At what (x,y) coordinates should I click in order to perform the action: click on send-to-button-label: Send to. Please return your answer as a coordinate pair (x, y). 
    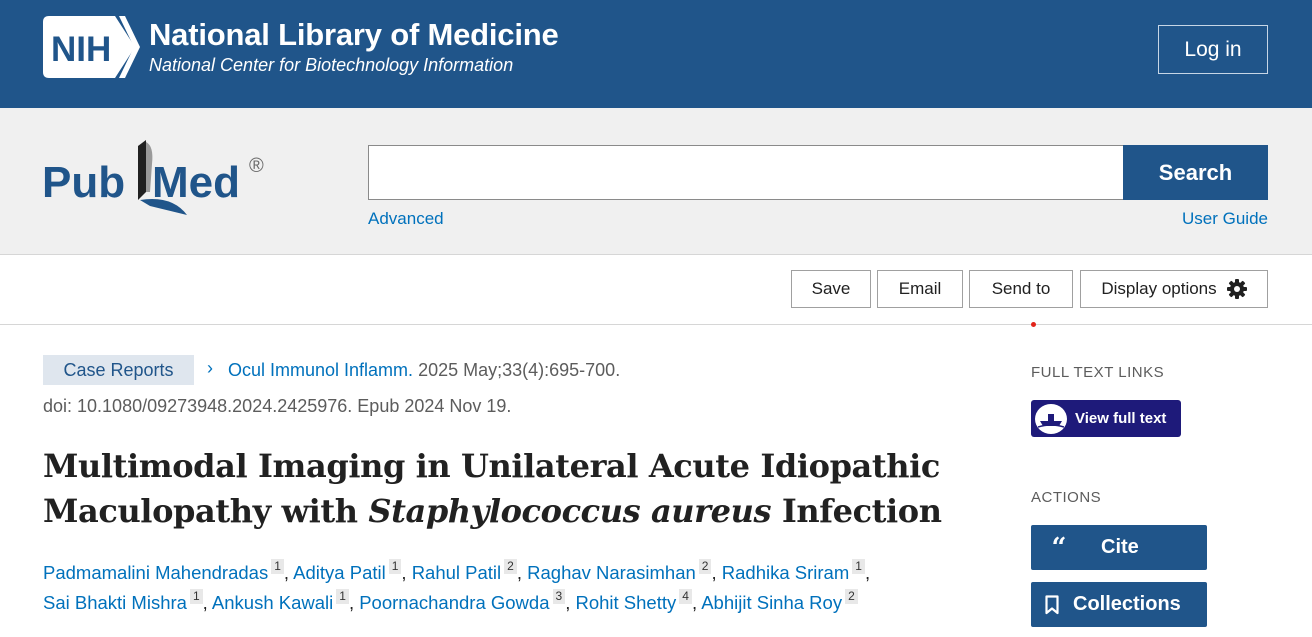
    Looking at the image, I should click on (1021, 288).